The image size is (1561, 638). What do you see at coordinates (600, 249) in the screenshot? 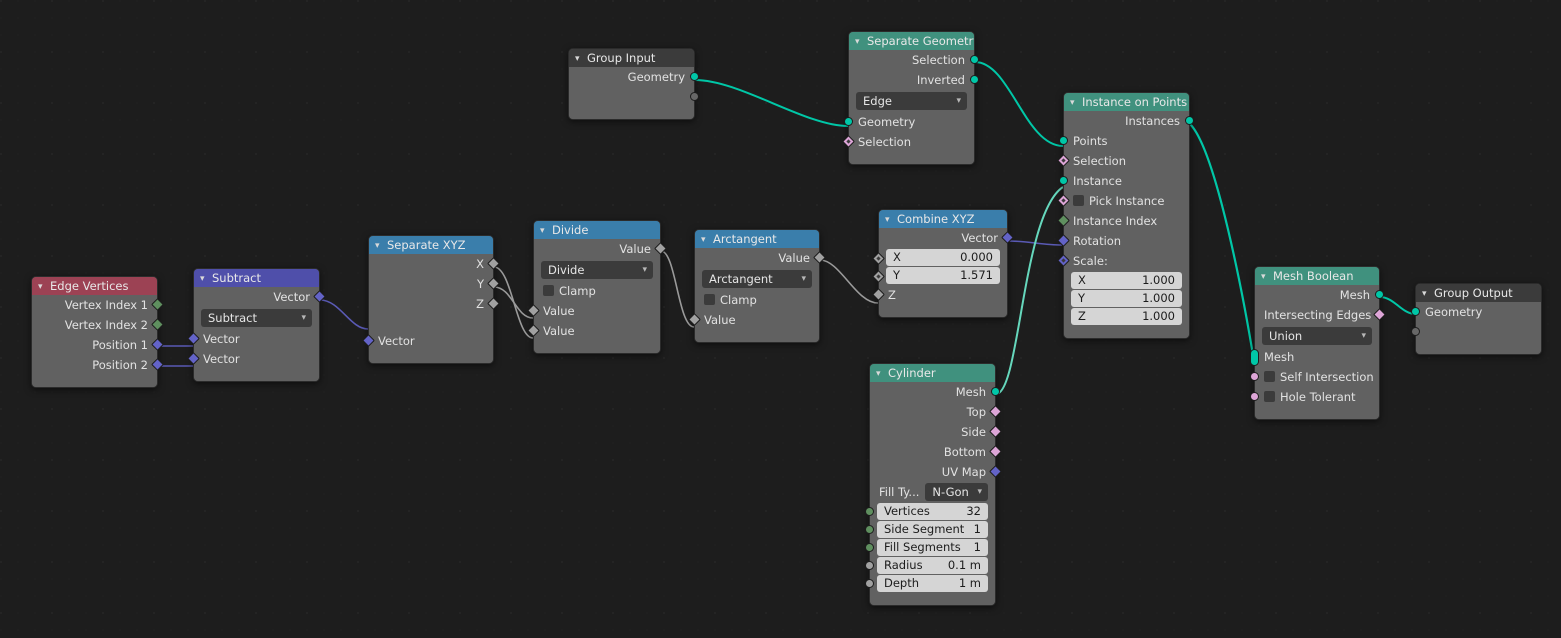
I see `output-socket-row: Value` at bounding box center [600, 249].